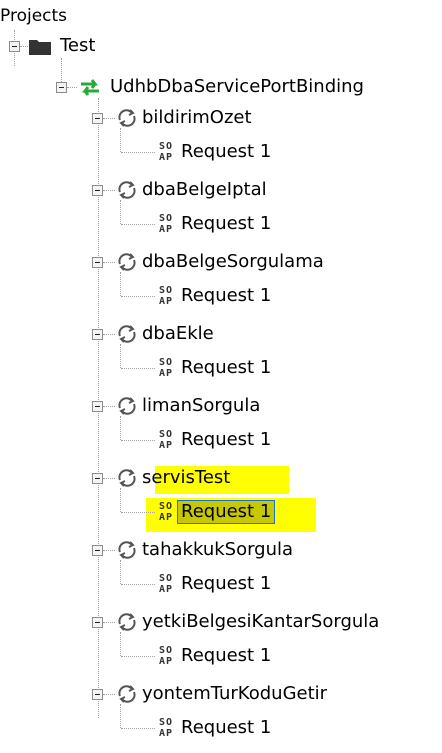  What do you see at coordinates (260, 622) in the screenshot?
I see `operation-label: yetkiBelgesiKantarSorgula` at bounding box center [260, 622].